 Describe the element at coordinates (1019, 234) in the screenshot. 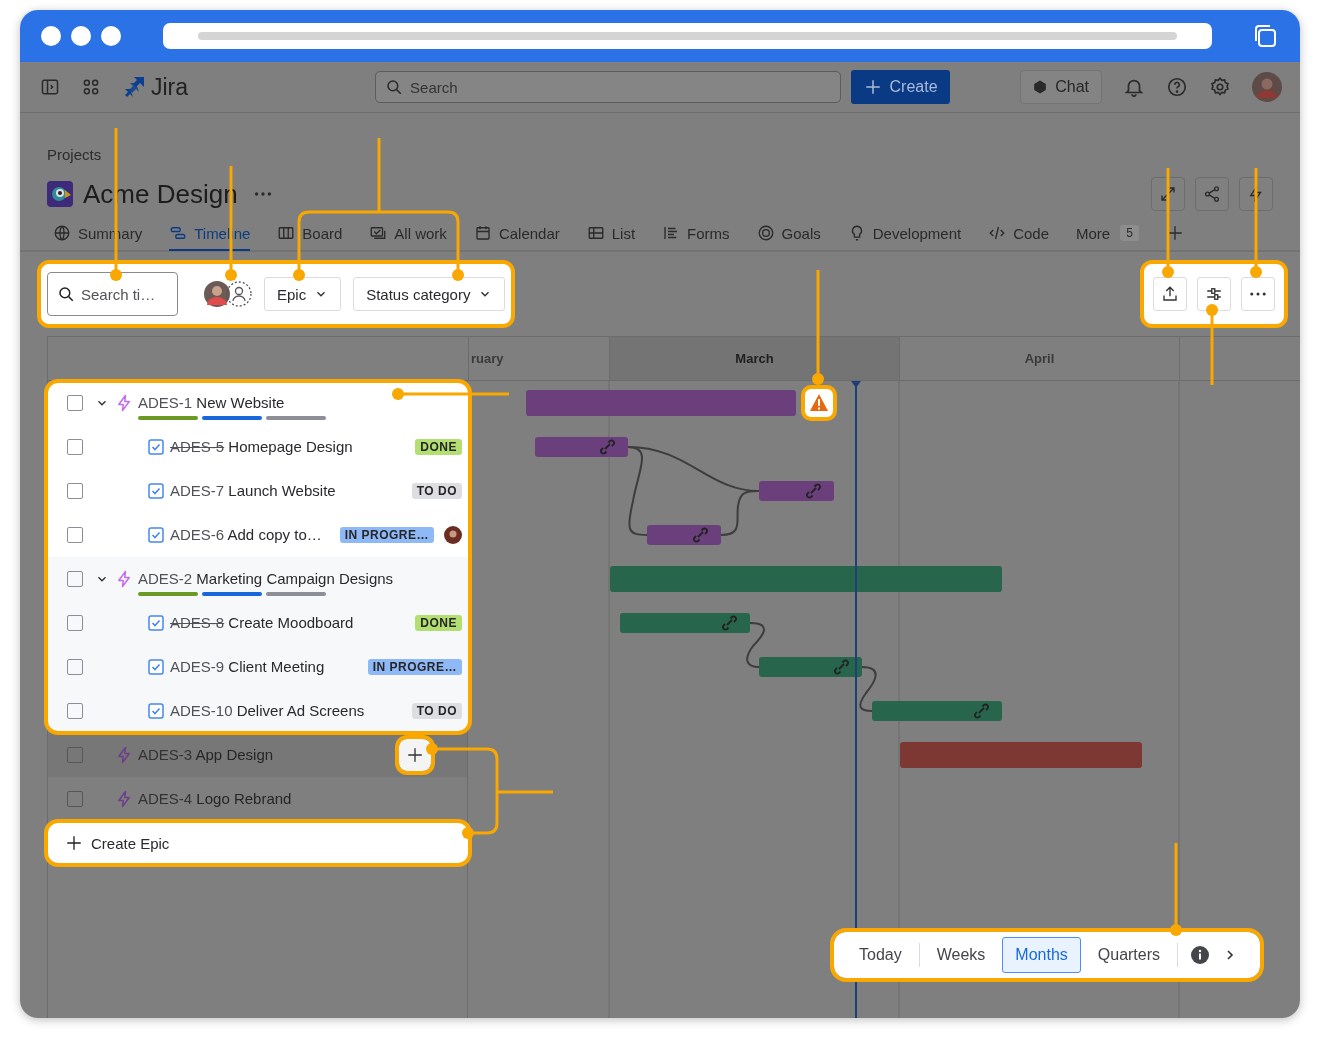

I see `tab: Code` at that location.